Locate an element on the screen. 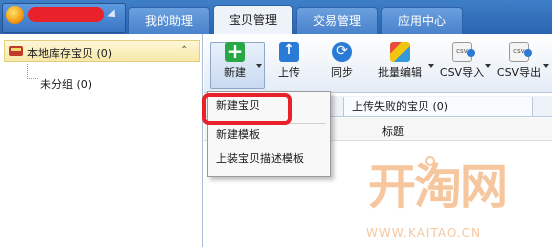  upload-button-label: 上传 is located at coordinates (289, 72).